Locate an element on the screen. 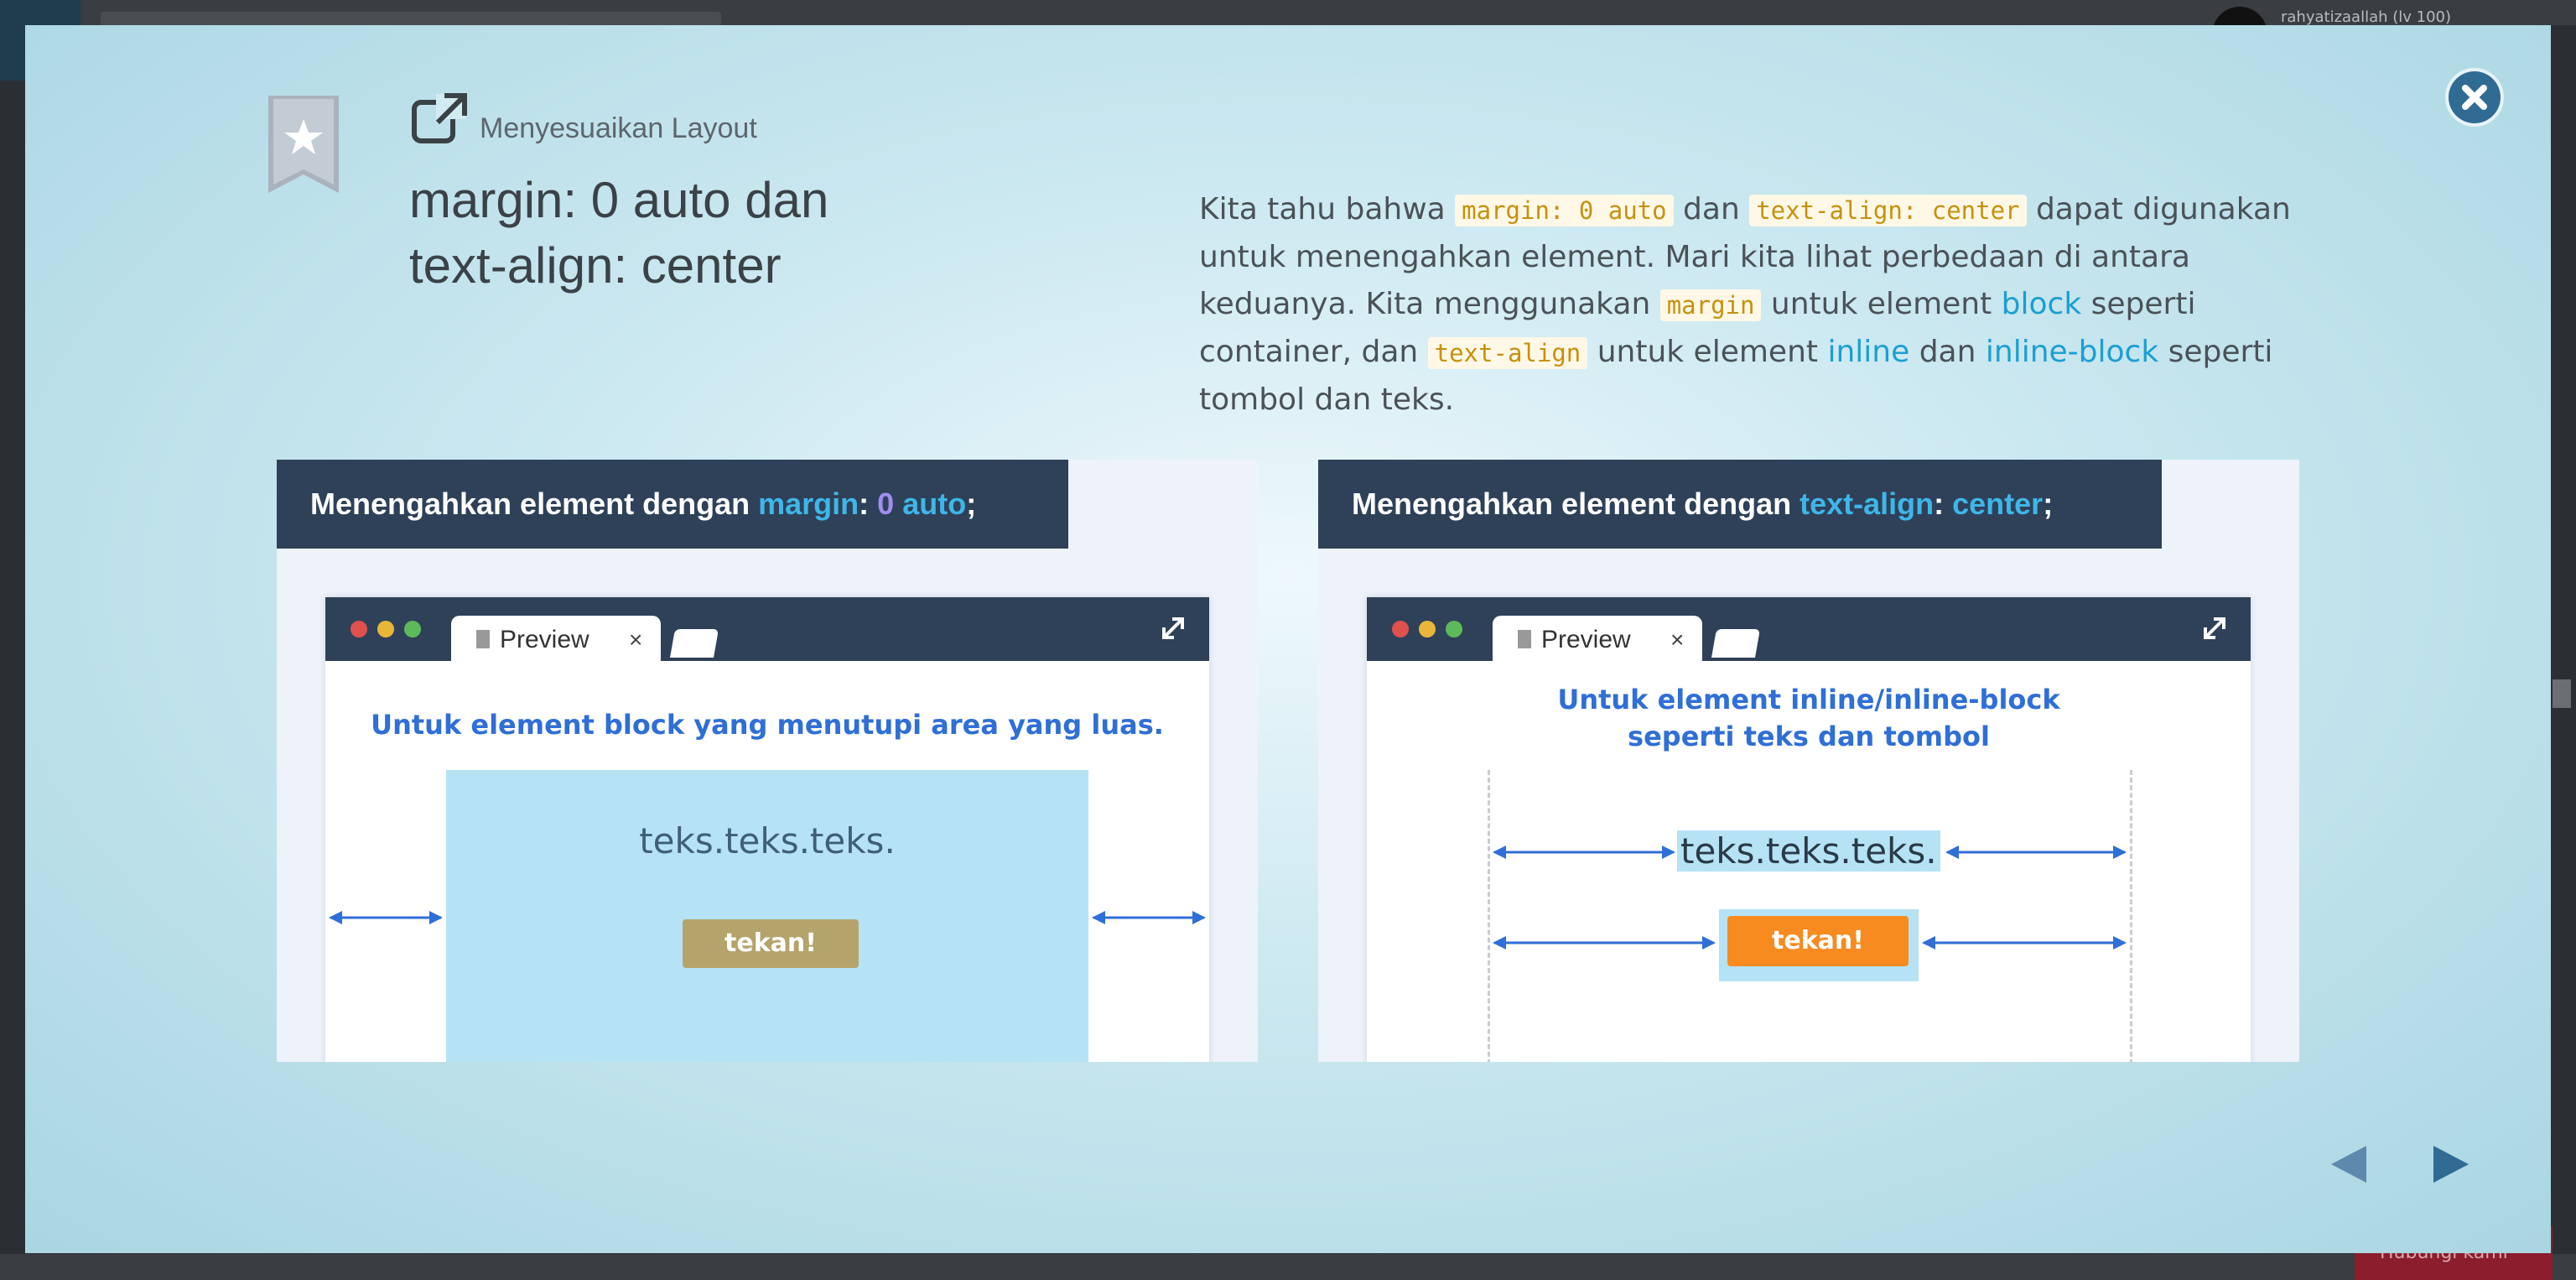  triangle-right-icon is located at coordinates (2450, 1164).